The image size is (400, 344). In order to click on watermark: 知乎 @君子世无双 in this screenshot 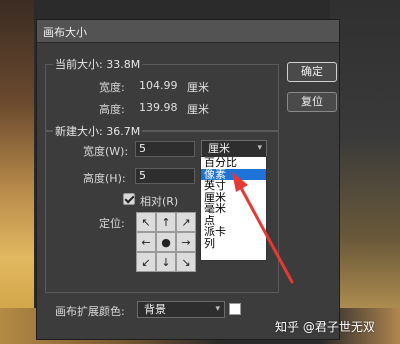, I will do `click(325, 327)`.